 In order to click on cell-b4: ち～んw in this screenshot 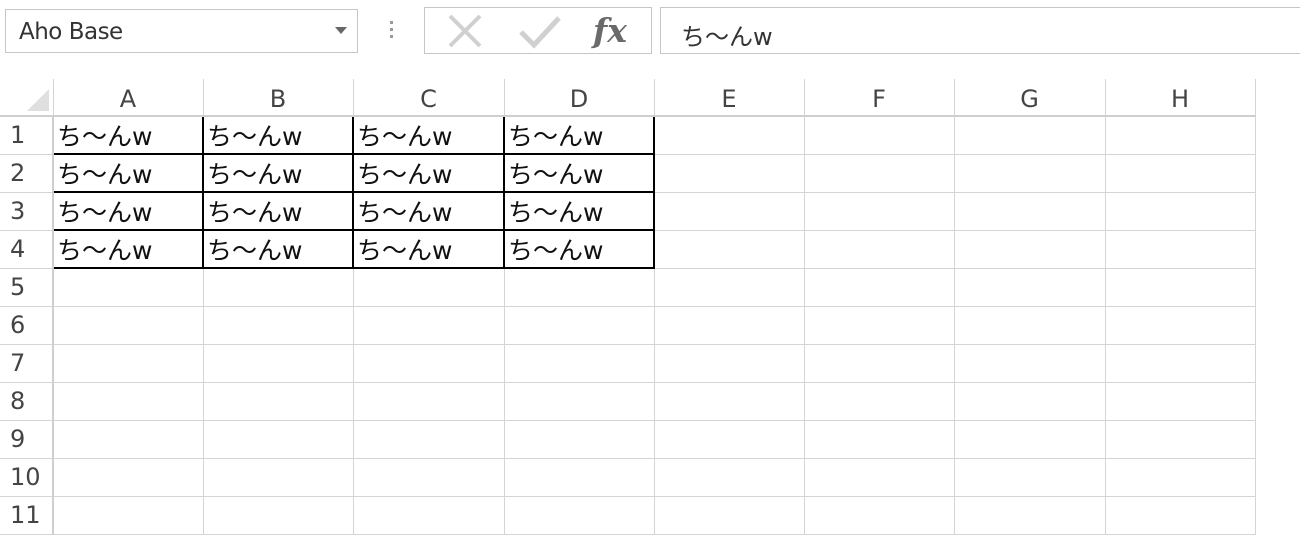, I will do `click(278, 249)`.